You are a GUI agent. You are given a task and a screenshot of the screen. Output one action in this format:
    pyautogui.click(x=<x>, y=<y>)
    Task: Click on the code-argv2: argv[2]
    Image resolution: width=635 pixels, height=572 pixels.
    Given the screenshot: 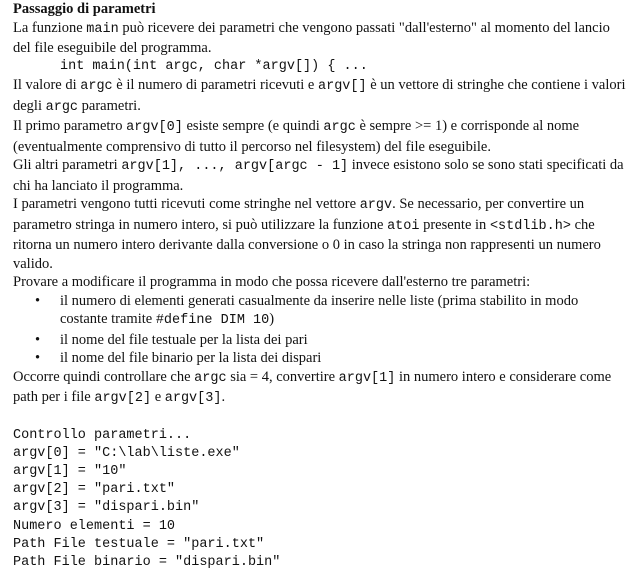 What is the action you would take?
    pyautogui.click(x=122, y=398)
    